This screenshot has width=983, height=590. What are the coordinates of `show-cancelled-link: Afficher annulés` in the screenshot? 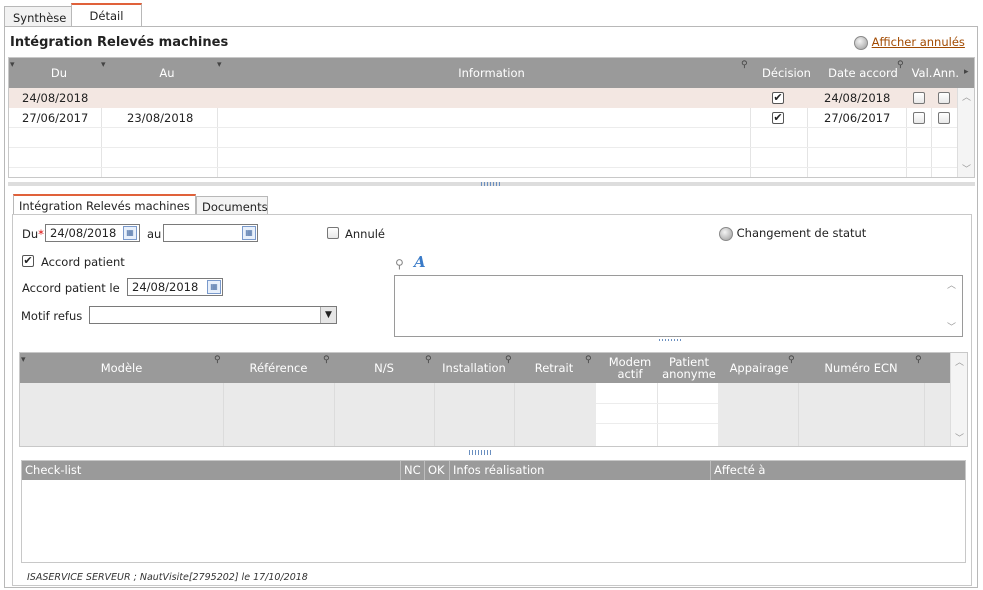 It's located at (918, 42).